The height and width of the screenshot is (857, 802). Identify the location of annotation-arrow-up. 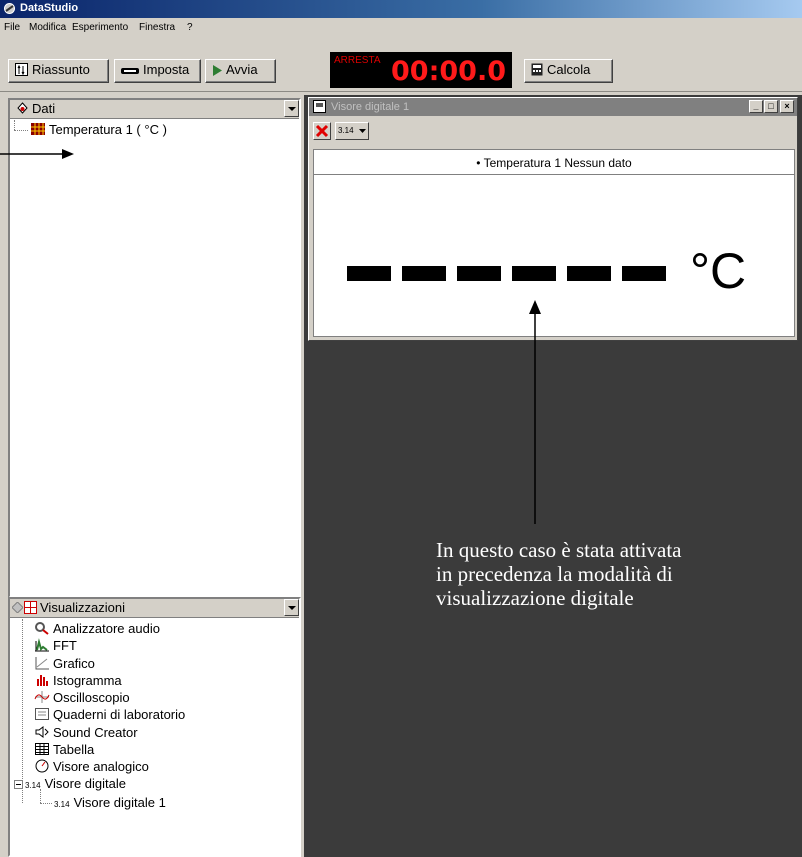
(535, 412).